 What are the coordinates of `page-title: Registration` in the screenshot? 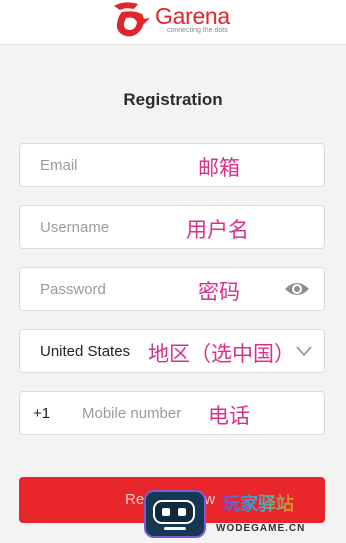 It's located at (173, 99).